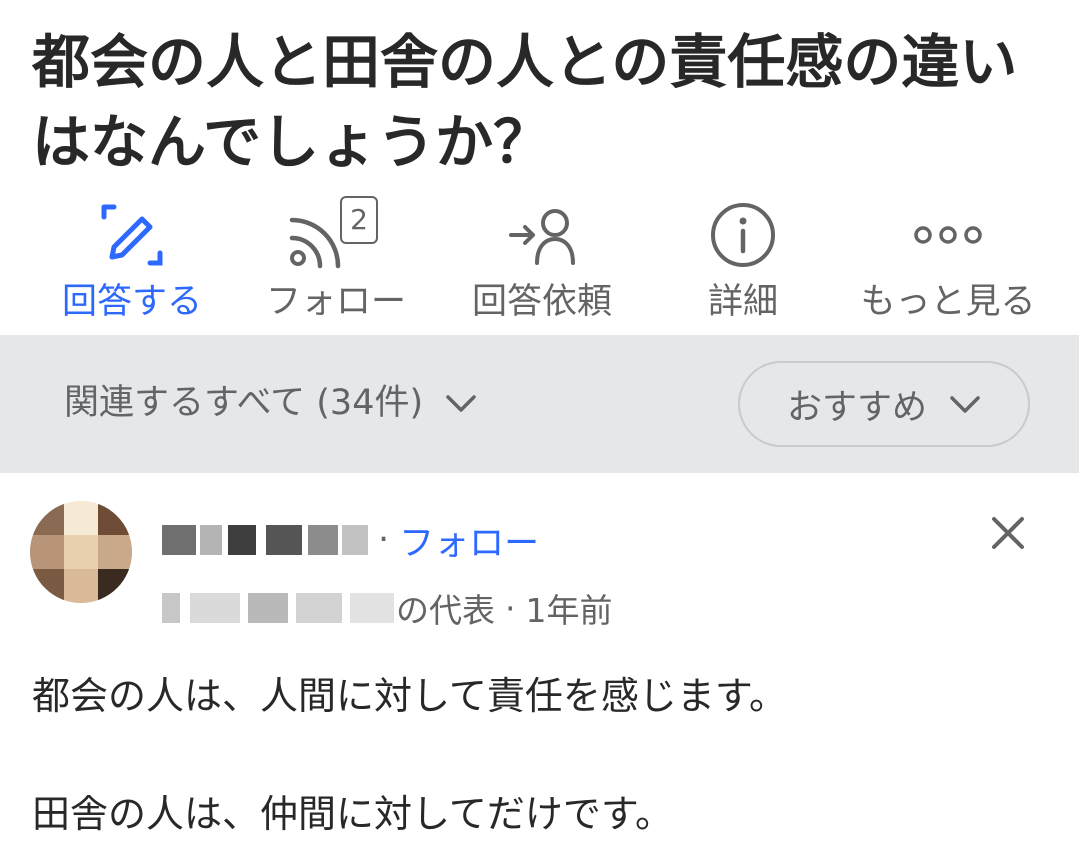 This screenshot has height=864, width=1079. Describe the element at coordinates (244, 403) in the screenshot. I see `related-filter-label: 関連するすべて (34件)` at that location.